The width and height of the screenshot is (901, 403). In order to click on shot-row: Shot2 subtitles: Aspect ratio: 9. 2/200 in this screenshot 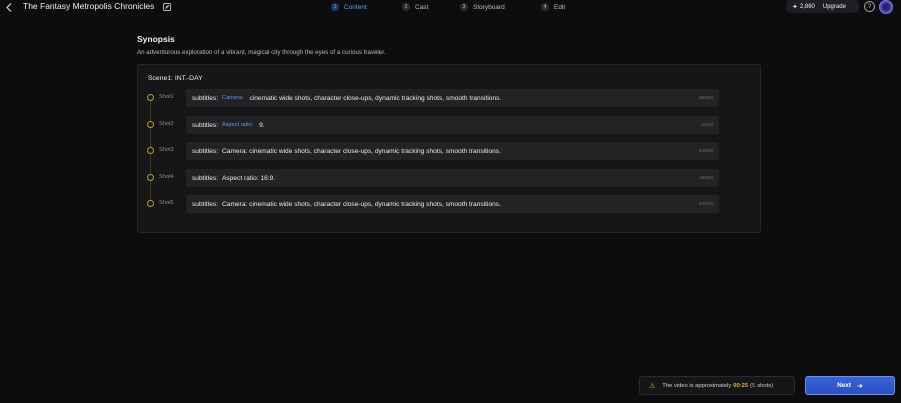, I will do `click(433, 125)`.